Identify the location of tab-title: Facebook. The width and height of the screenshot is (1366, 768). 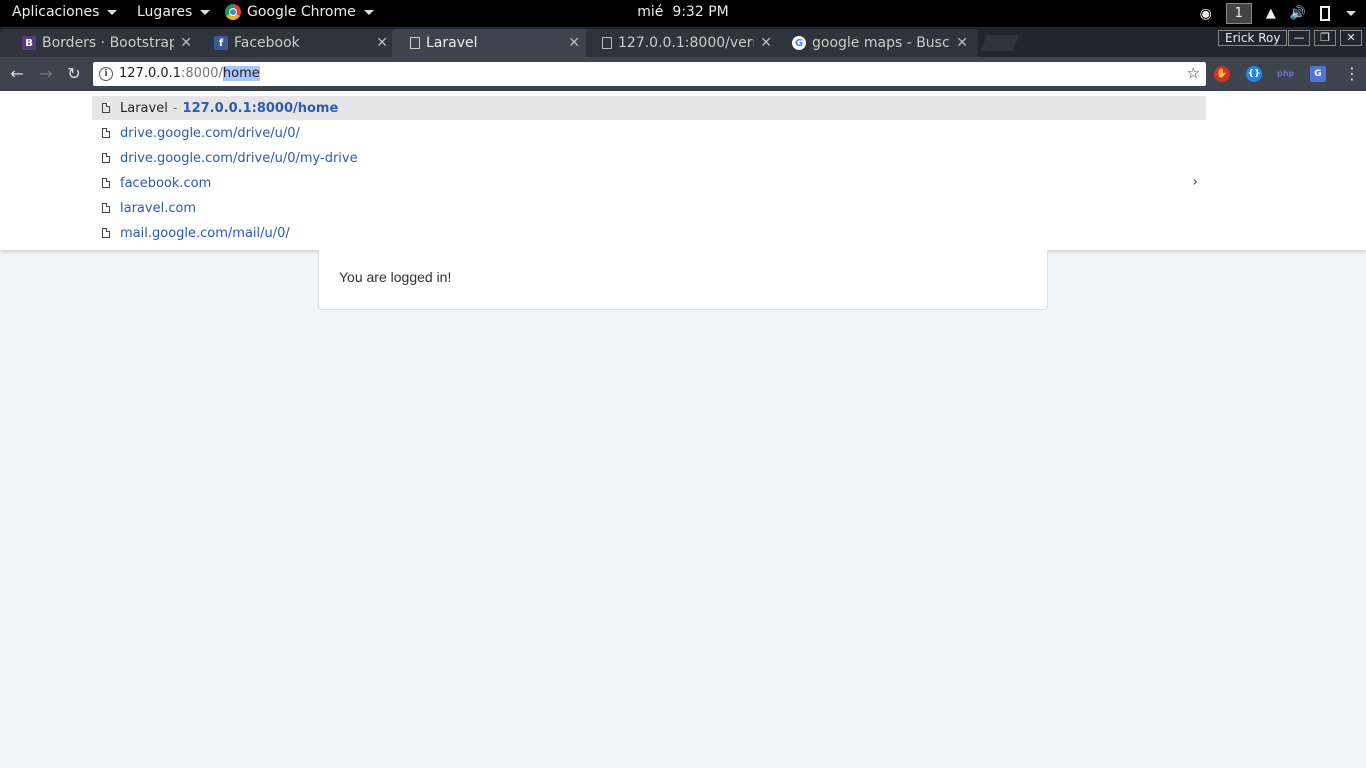
(267, 43).